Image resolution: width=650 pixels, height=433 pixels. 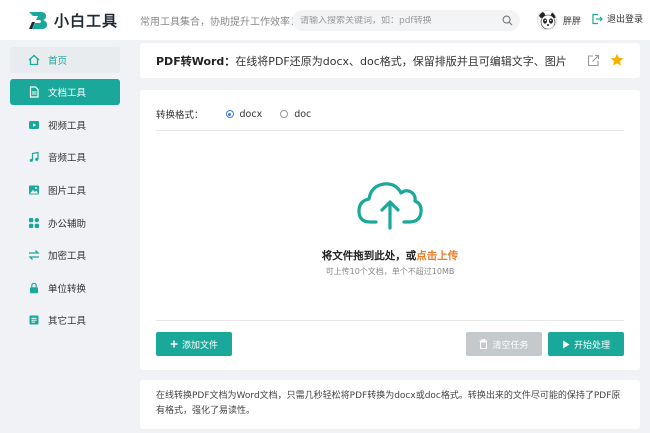 I want to click on sidebar-item-label: 图片工具, so click(x=67, y=191).